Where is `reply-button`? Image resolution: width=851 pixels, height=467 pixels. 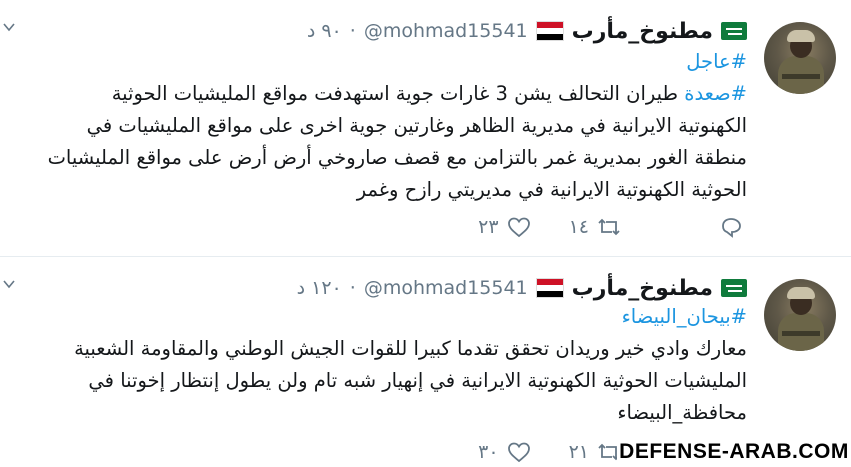 reply-button is located at coordinates (731, 227).